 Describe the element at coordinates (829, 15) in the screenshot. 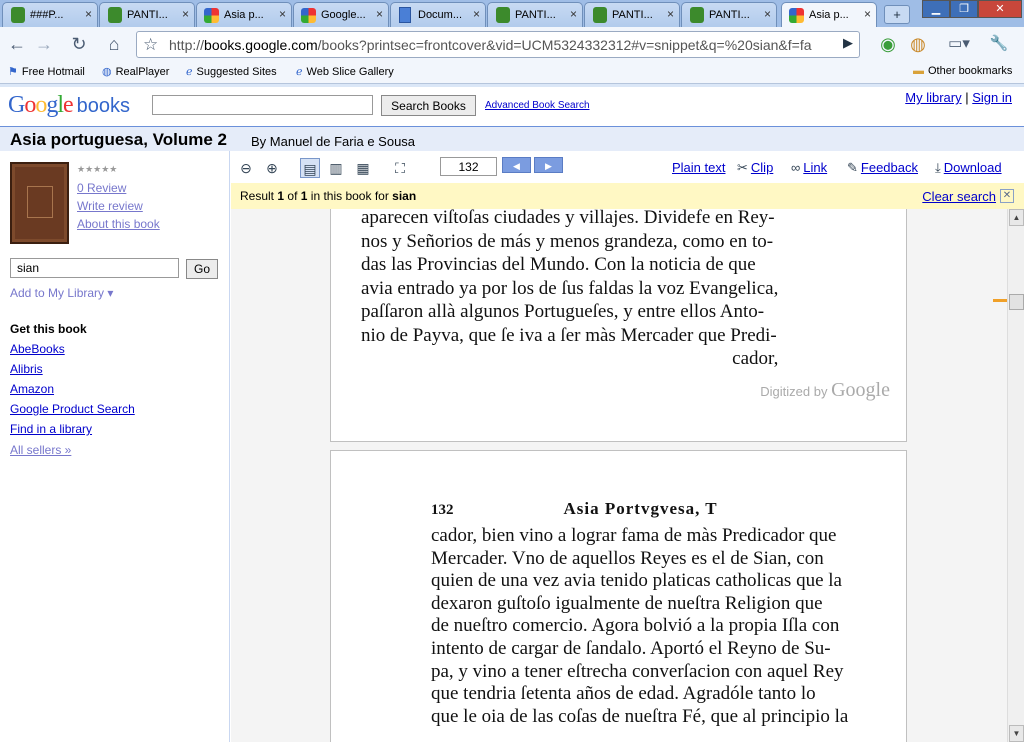

I see `browser-tab-active: Asia p... ×` at that location.